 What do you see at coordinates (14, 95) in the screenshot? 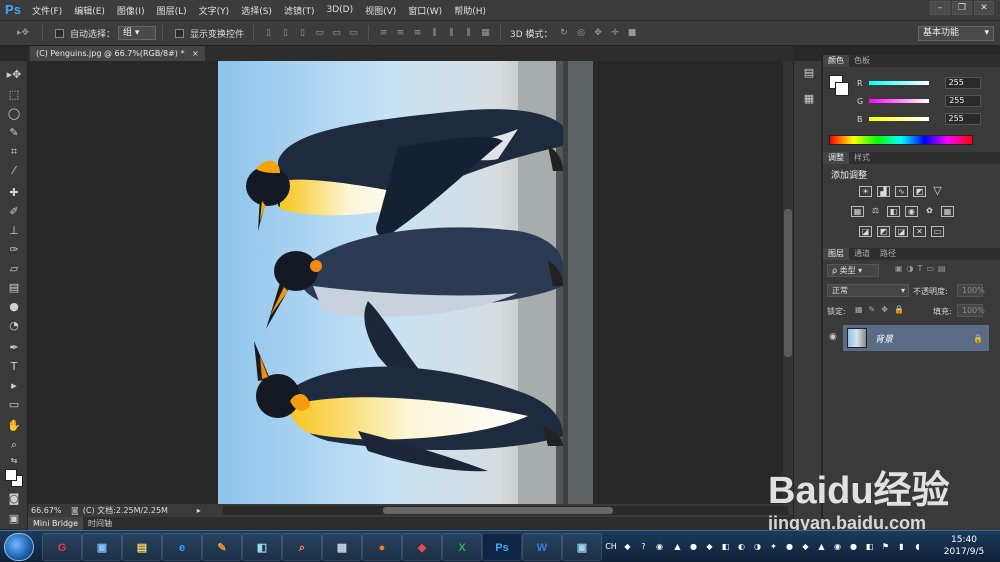
I see `marquee-tool-icon: ⬚` at bounding box center [14, 95].